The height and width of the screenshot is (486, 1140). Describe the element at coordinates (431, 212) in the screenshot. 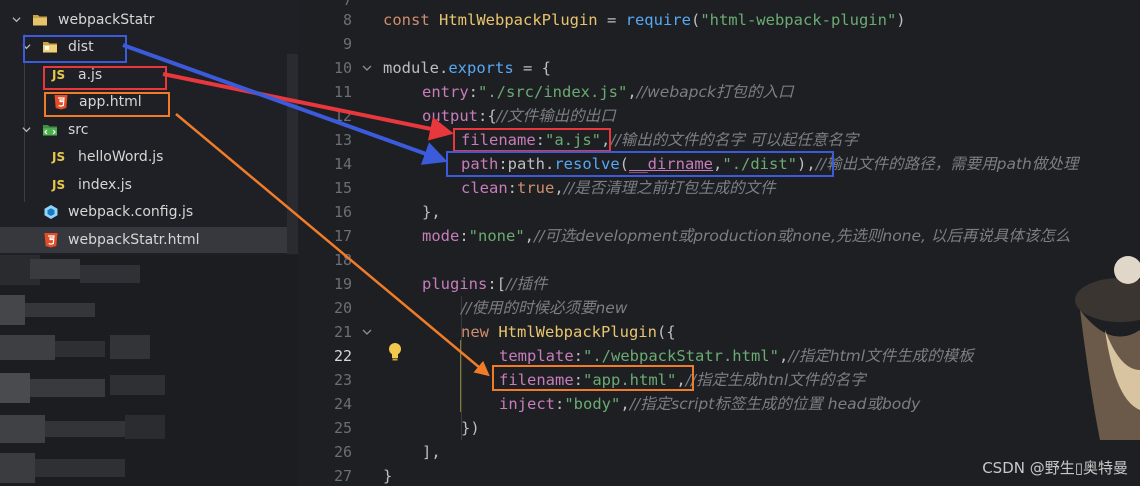

I see `code-line-16: },` at that location.